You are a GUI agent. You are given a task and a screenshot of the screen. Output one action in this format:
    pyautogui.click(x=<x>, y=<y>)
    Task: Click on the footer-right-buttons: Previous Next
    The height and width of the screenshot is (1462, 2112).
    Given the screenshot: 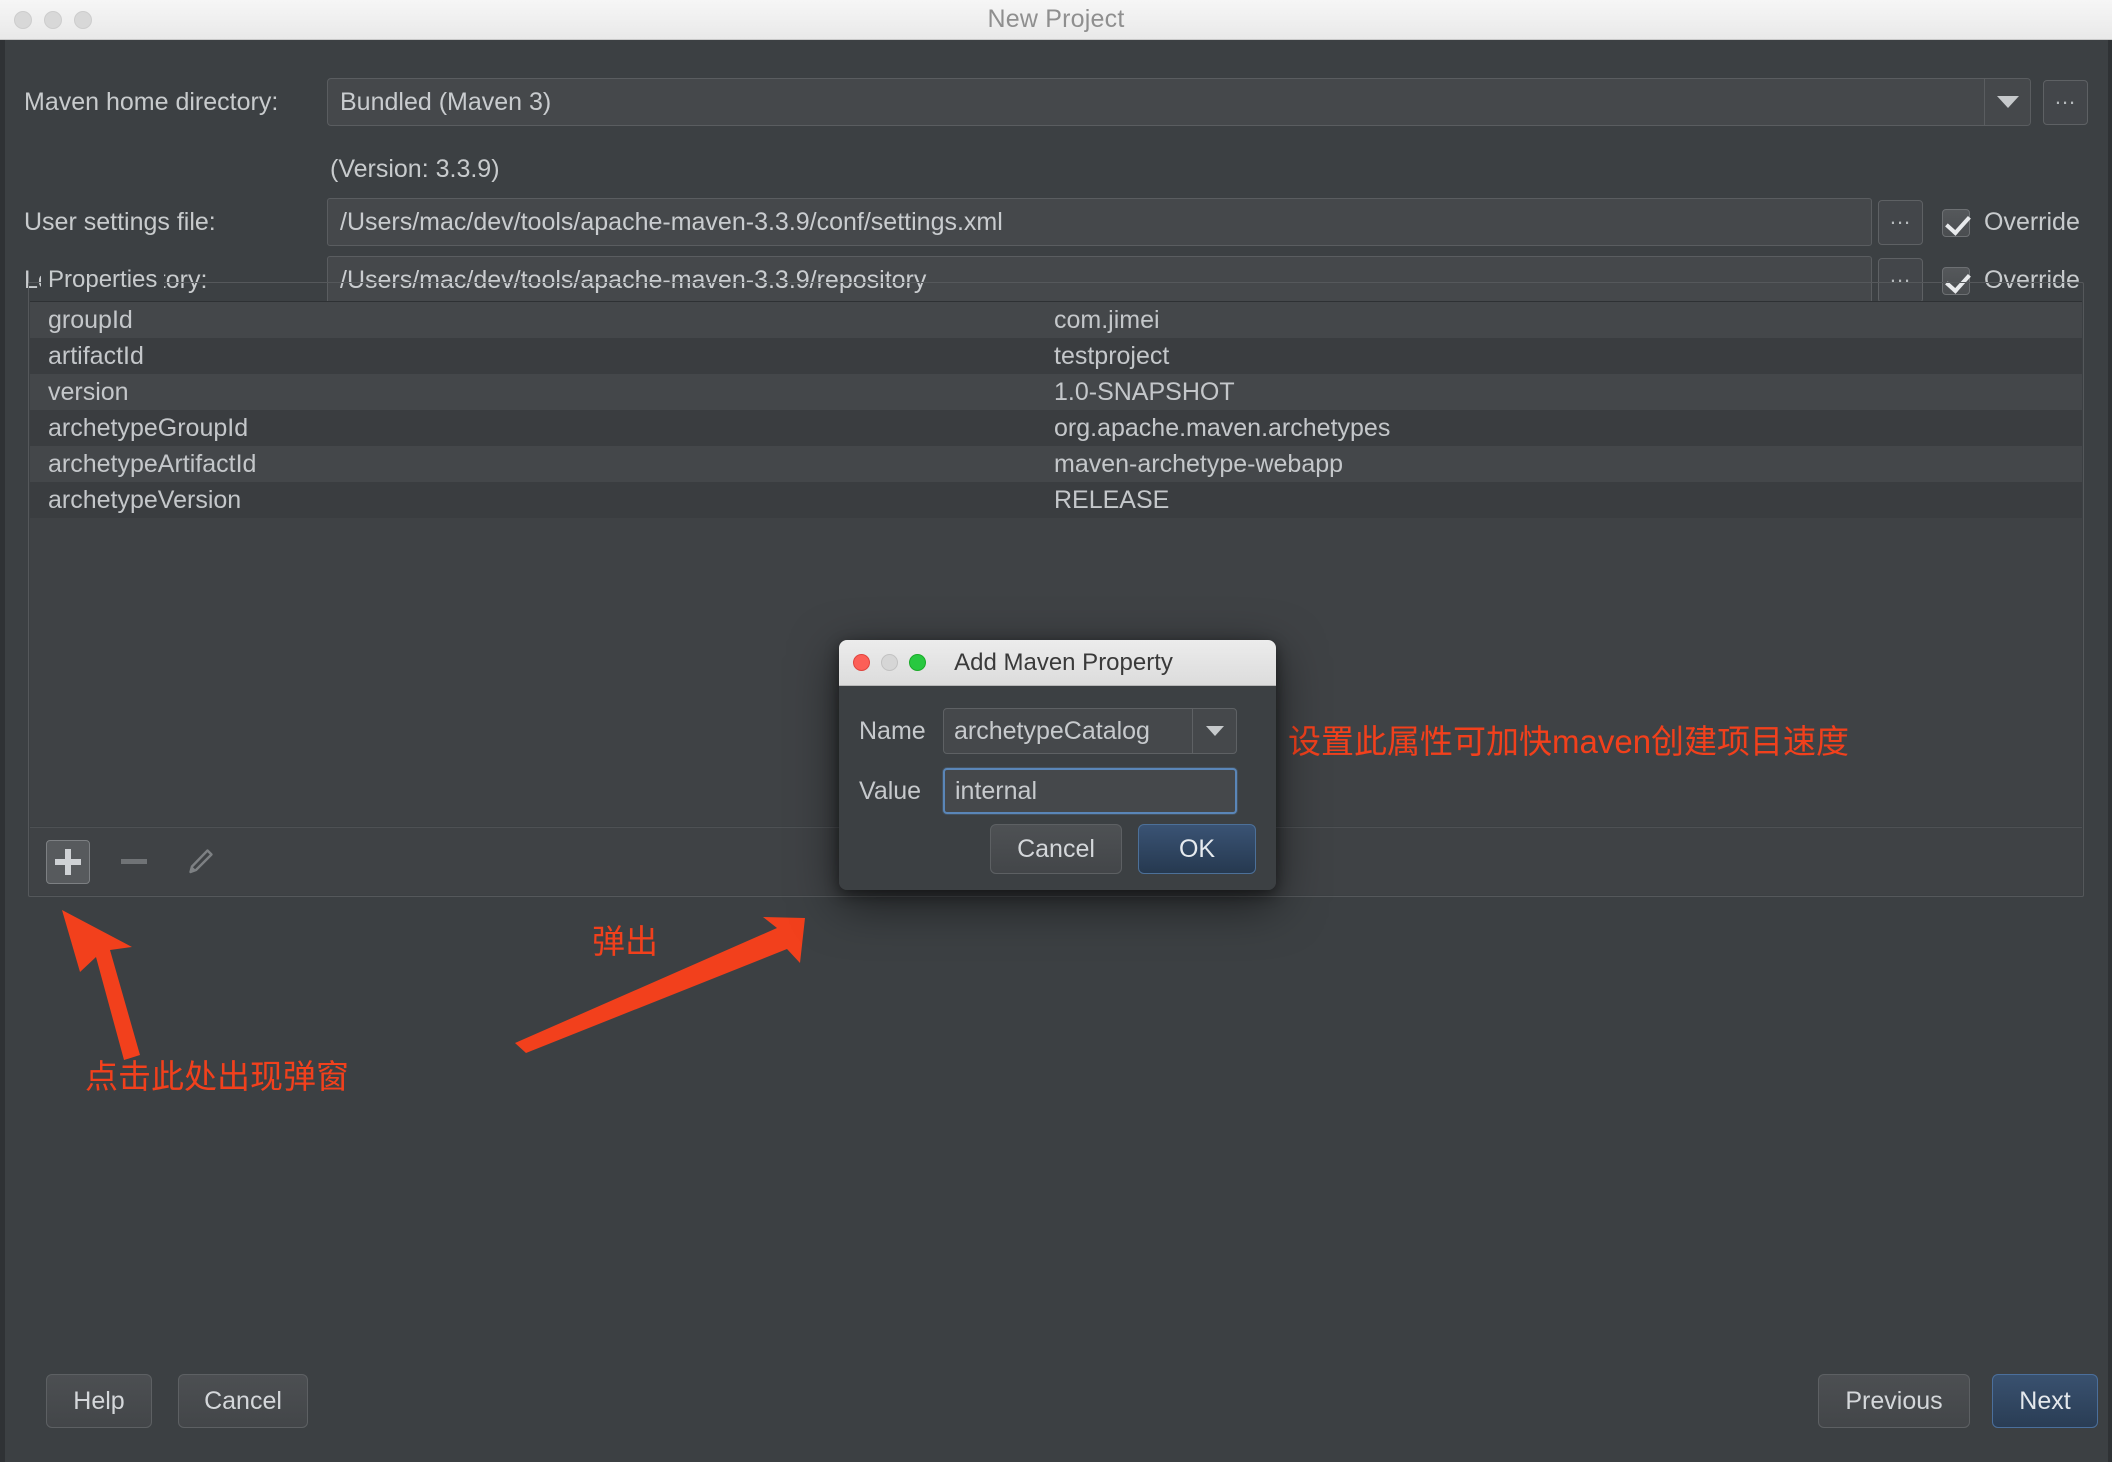 What is the action you would take?
    pyautogui.click(x=1958, y=1401)
    